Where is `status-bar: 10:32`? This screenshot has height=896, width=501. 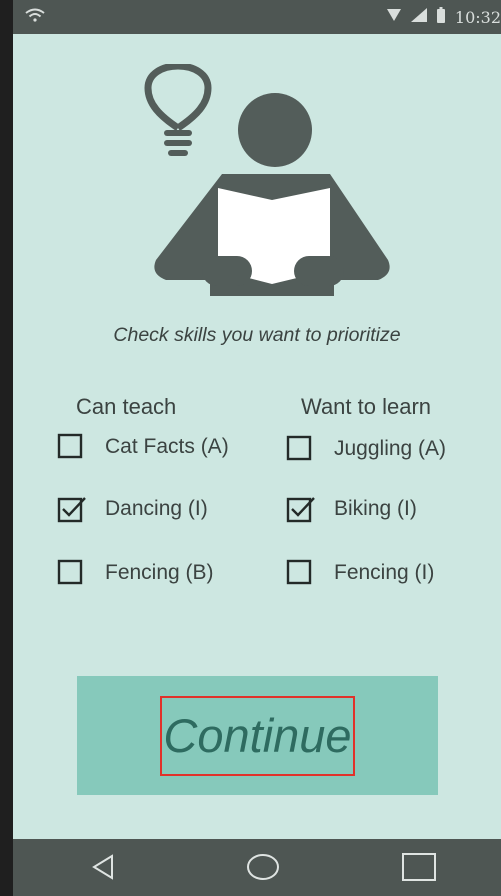
status-bar: 10:32 is located at coordinates (257, 17).